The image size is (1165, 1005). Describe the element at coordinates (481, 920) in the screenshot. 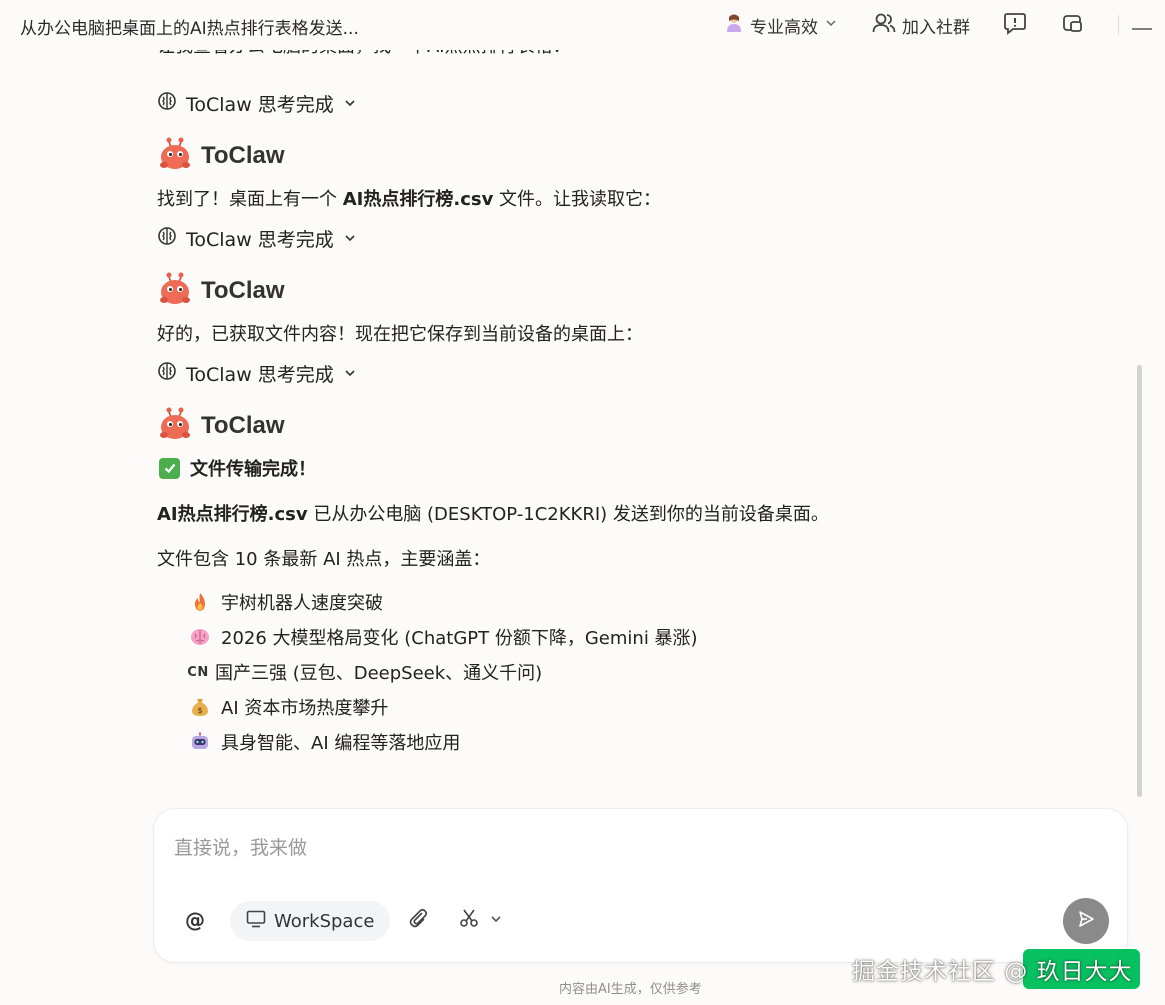

I see `screenshot-button` at that location.